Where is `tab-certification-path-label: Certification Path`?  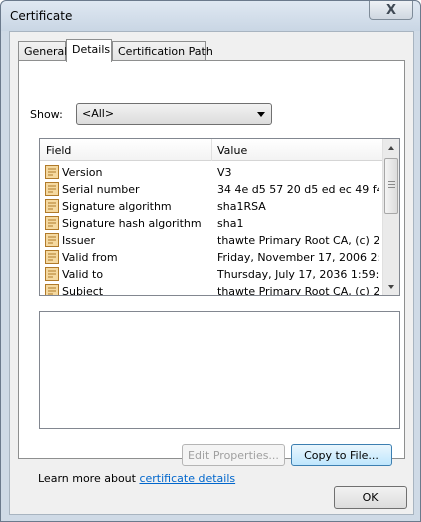
tab-certification-path-label: Certification Path is located at coordinates (165, 51).